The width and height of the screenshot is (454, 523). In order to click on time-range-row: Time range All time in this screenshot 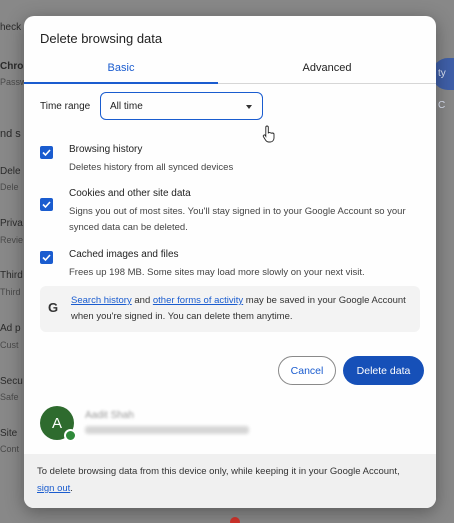, I will do `click(151, 106)`.